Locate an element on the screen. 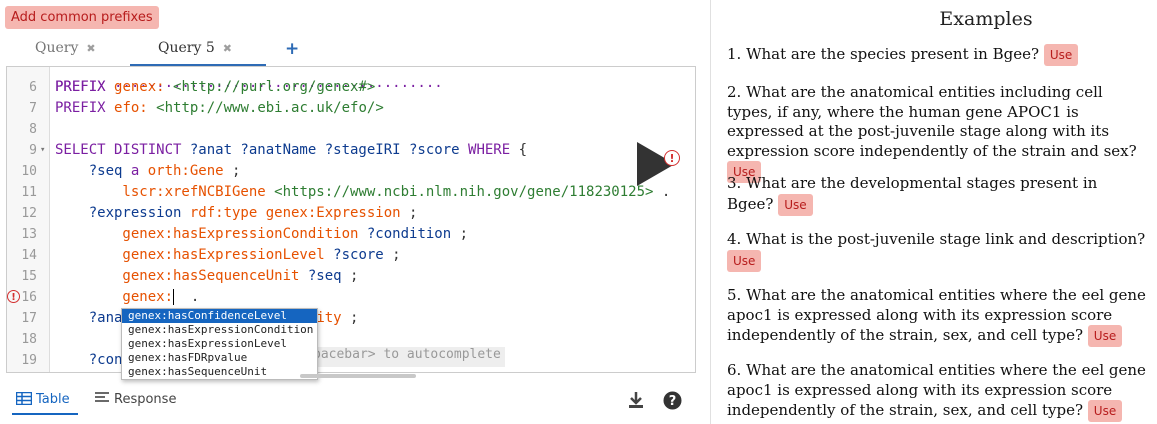 This screenshot has height=424, width=1157. download-icon is located at coordinates (636, 400).